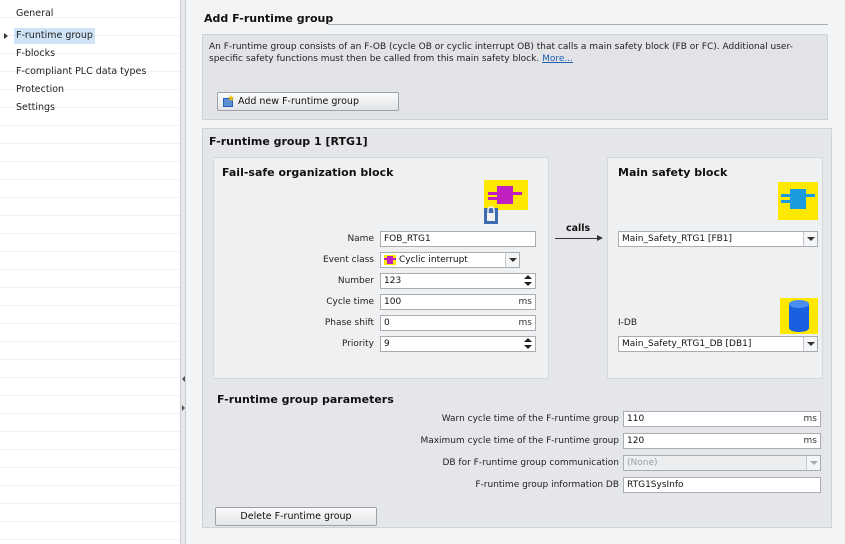  What do you see at coordinates (799, 316) in the screenshot?
I see `idb-icon` at bounding box center [799, 316].